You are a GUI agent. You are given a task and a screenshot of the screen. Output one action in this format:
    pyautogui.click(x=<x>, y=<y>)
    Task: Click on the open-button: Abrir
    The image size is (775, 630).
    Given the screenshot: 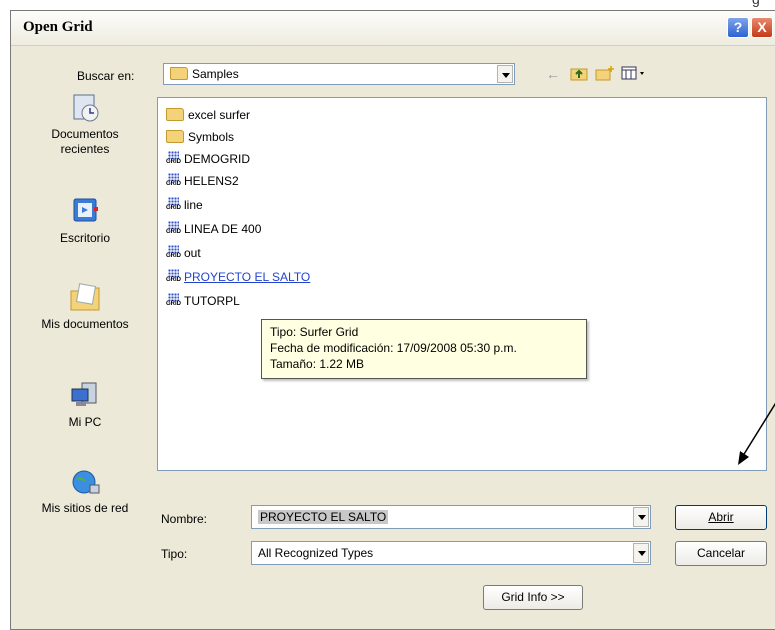 What is the action you would take?
    pyautogui.click(x=721, y=517)
    